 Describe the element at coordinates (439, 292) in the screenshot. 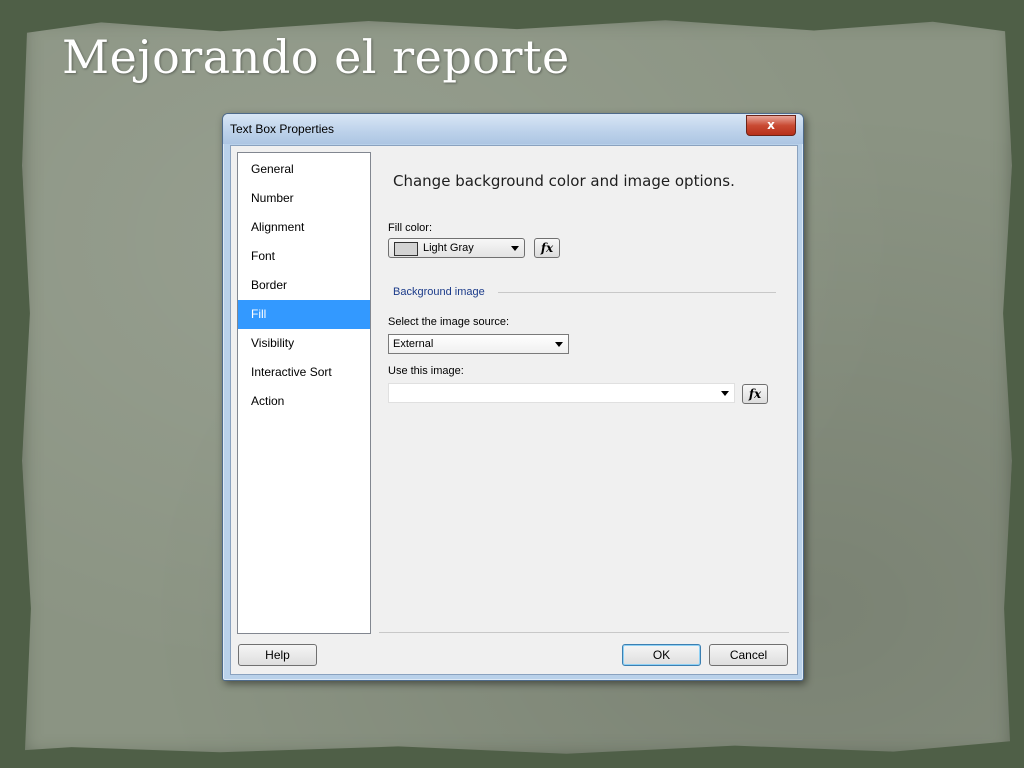

I see `background-image-group-label: Background image` at that location.